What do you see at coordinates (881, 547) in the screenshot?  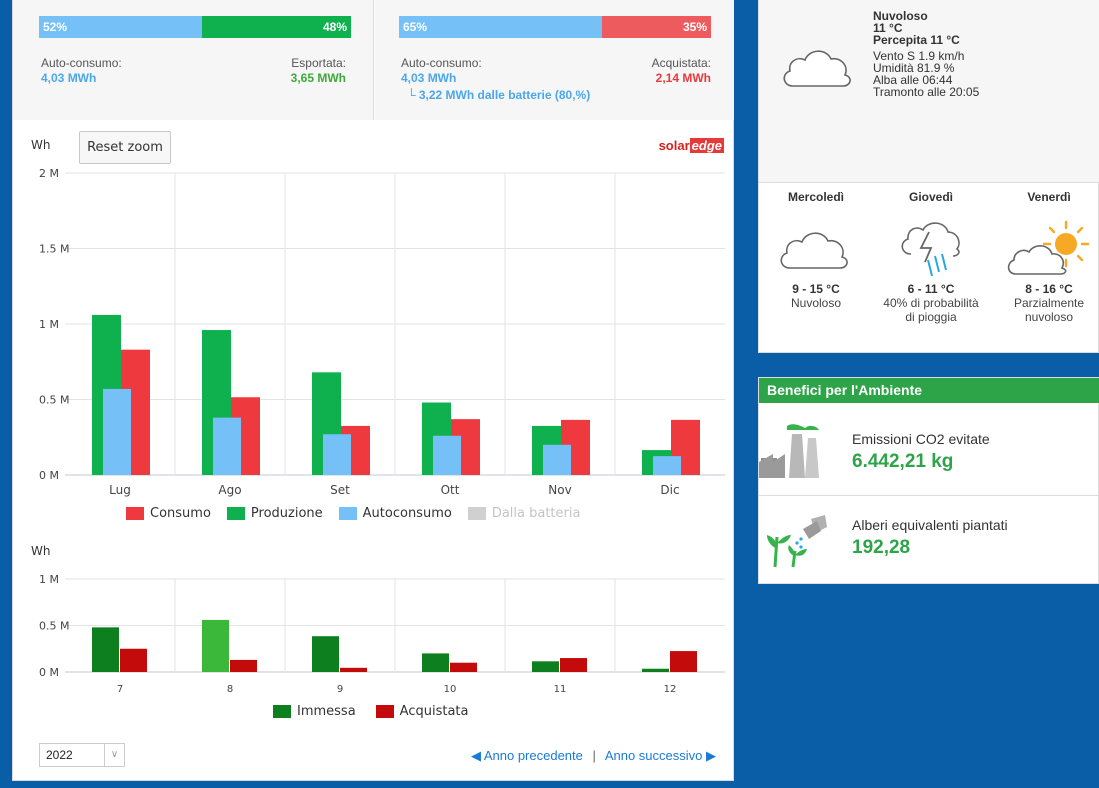 I see `trees-value: 192,28` at bounding box center [881, 547].